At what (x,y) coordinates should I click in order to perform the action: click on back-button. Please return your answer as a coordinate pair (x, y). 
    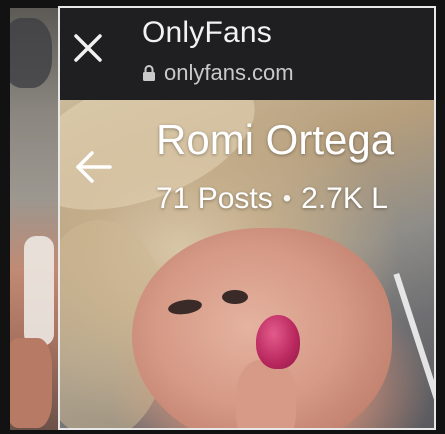
    Looking at the image, I should click on (93, 167).